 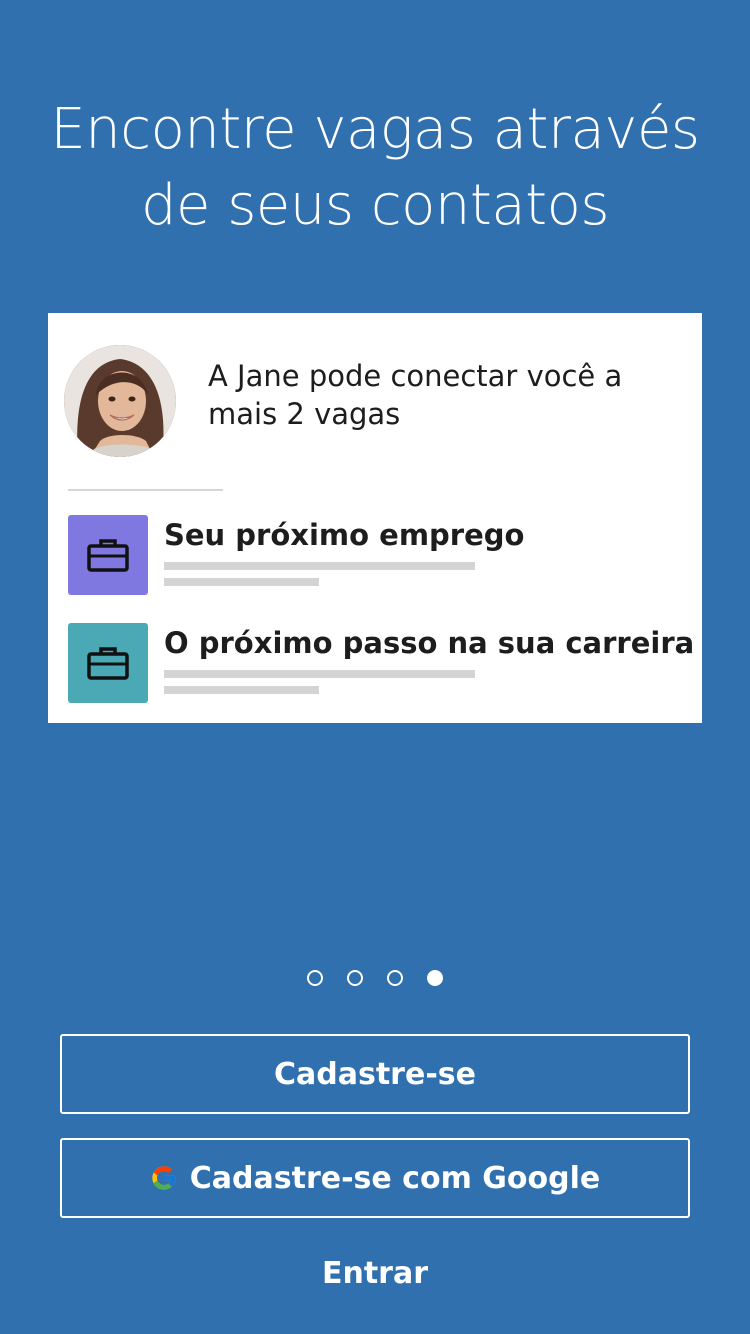 I want to click on signup-button-label: Cadastre-se, so click(x=375, y=1074).